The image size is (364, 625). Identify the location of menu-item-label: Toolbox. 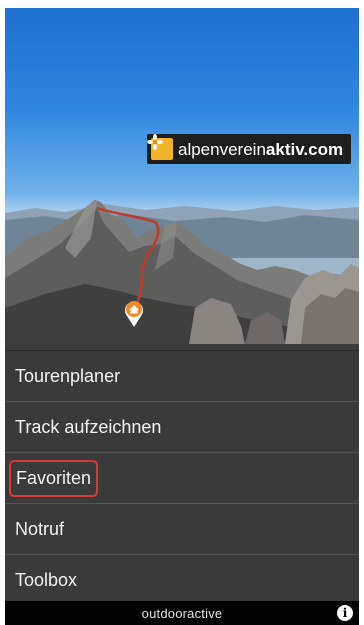
(46, 579).